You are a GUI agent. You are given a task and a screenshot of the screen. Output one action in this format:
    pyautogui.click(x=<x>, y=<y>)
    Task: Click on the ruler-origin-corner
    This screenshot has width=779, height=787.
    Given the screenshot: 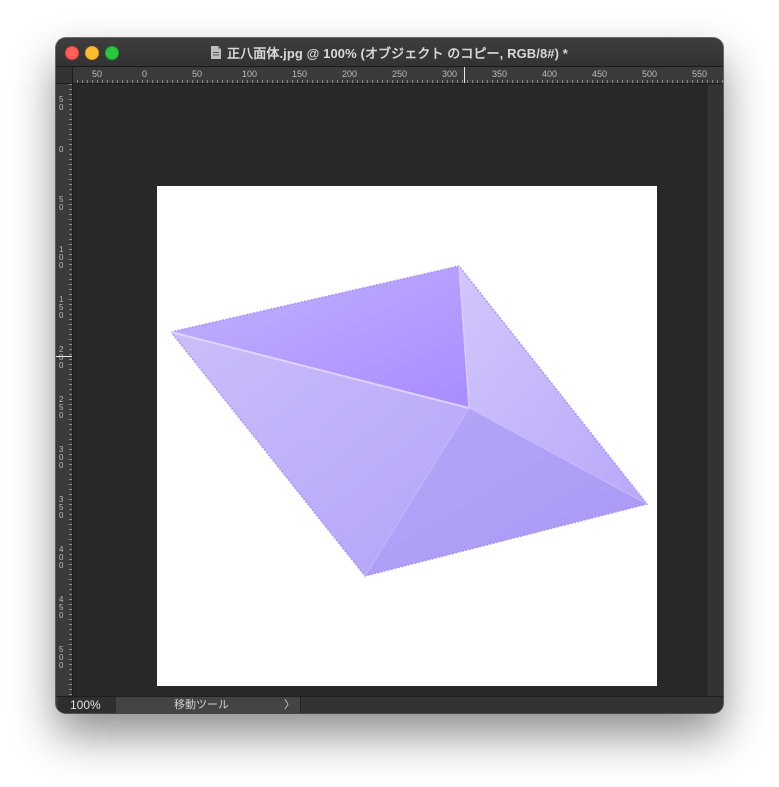 What is the action you would take?
    pyautogui.click(x=64, y=75)
    